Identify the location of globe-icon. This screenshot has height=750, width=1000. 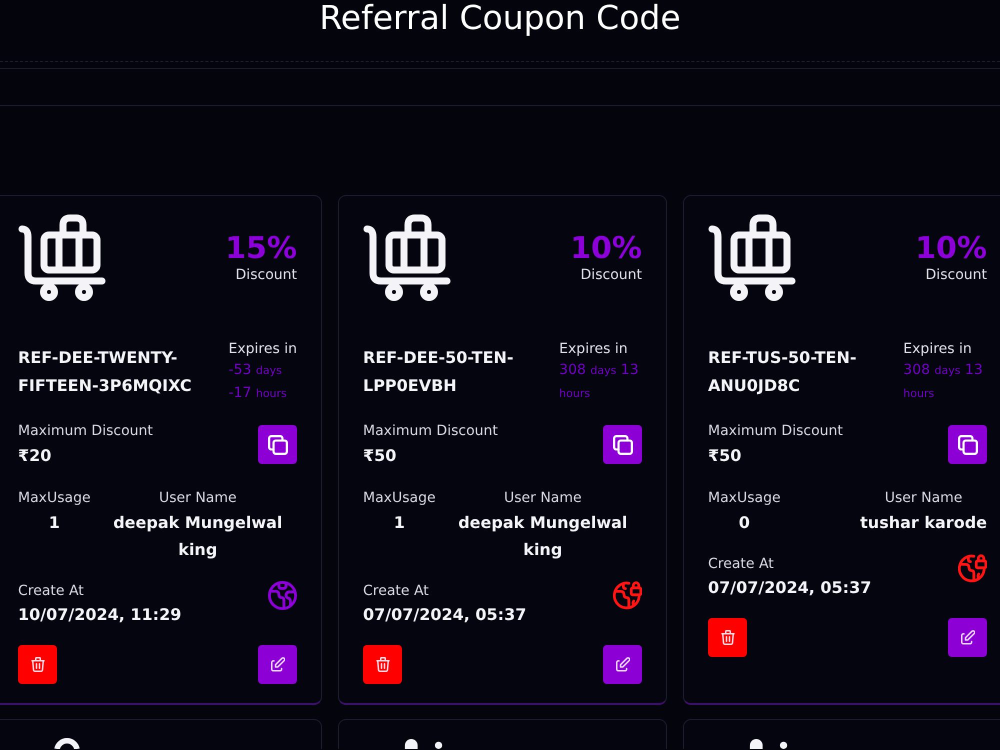
(282, 595).